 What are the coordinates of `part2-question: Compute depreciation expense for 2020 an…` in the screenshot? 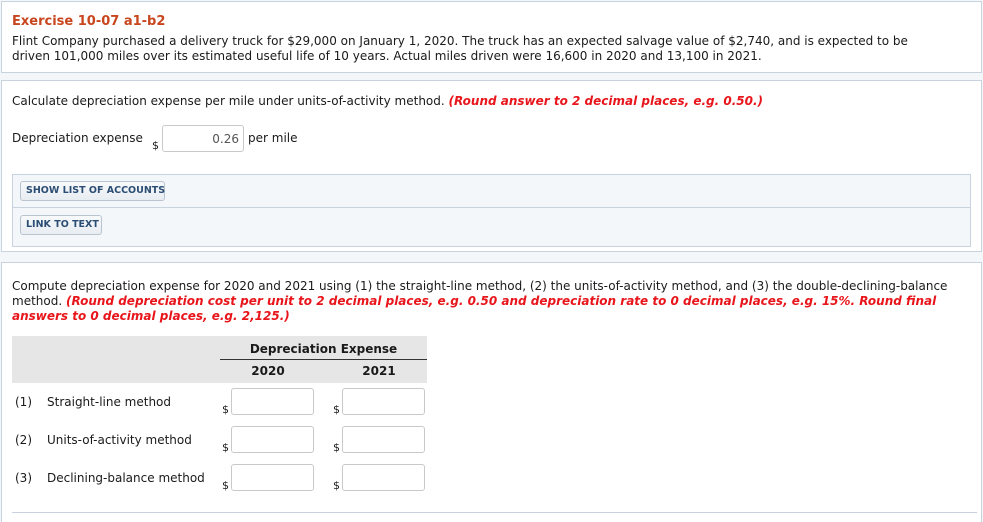 It's located at (492, 301).